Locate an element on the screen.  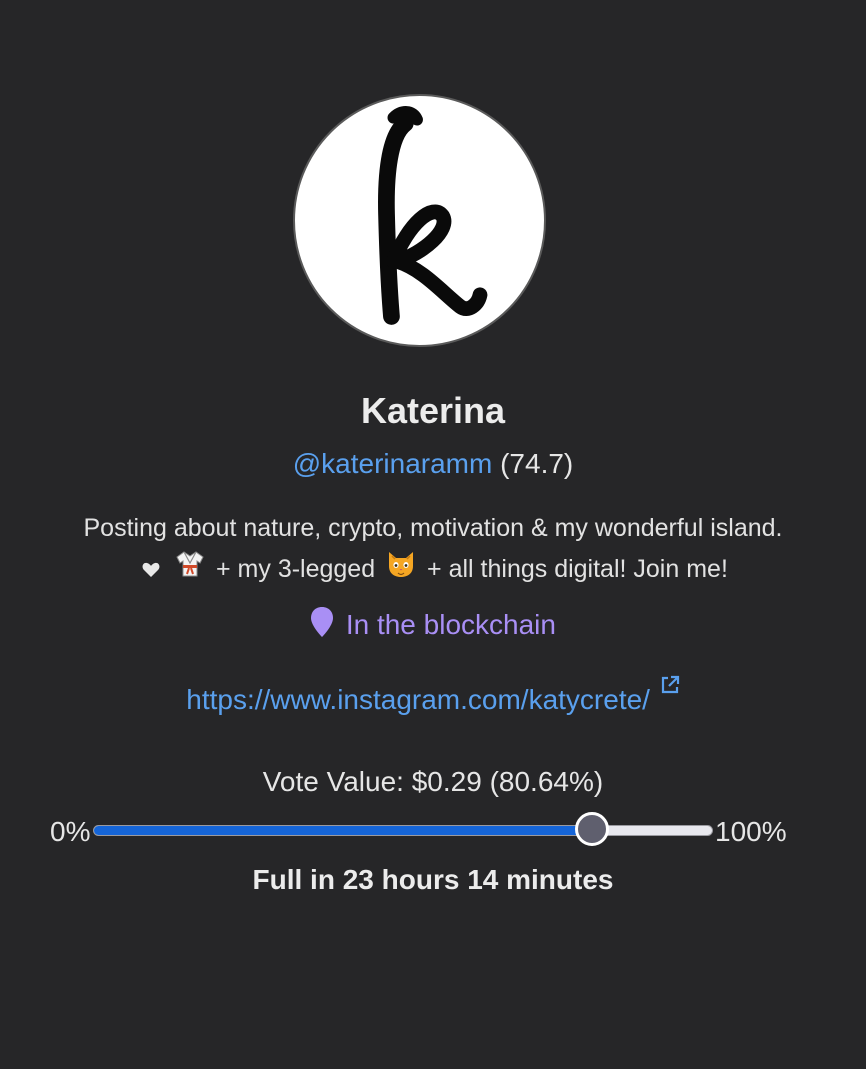
handle-line: @katerinaramm (74.7) is located at coordinates (433, 464).